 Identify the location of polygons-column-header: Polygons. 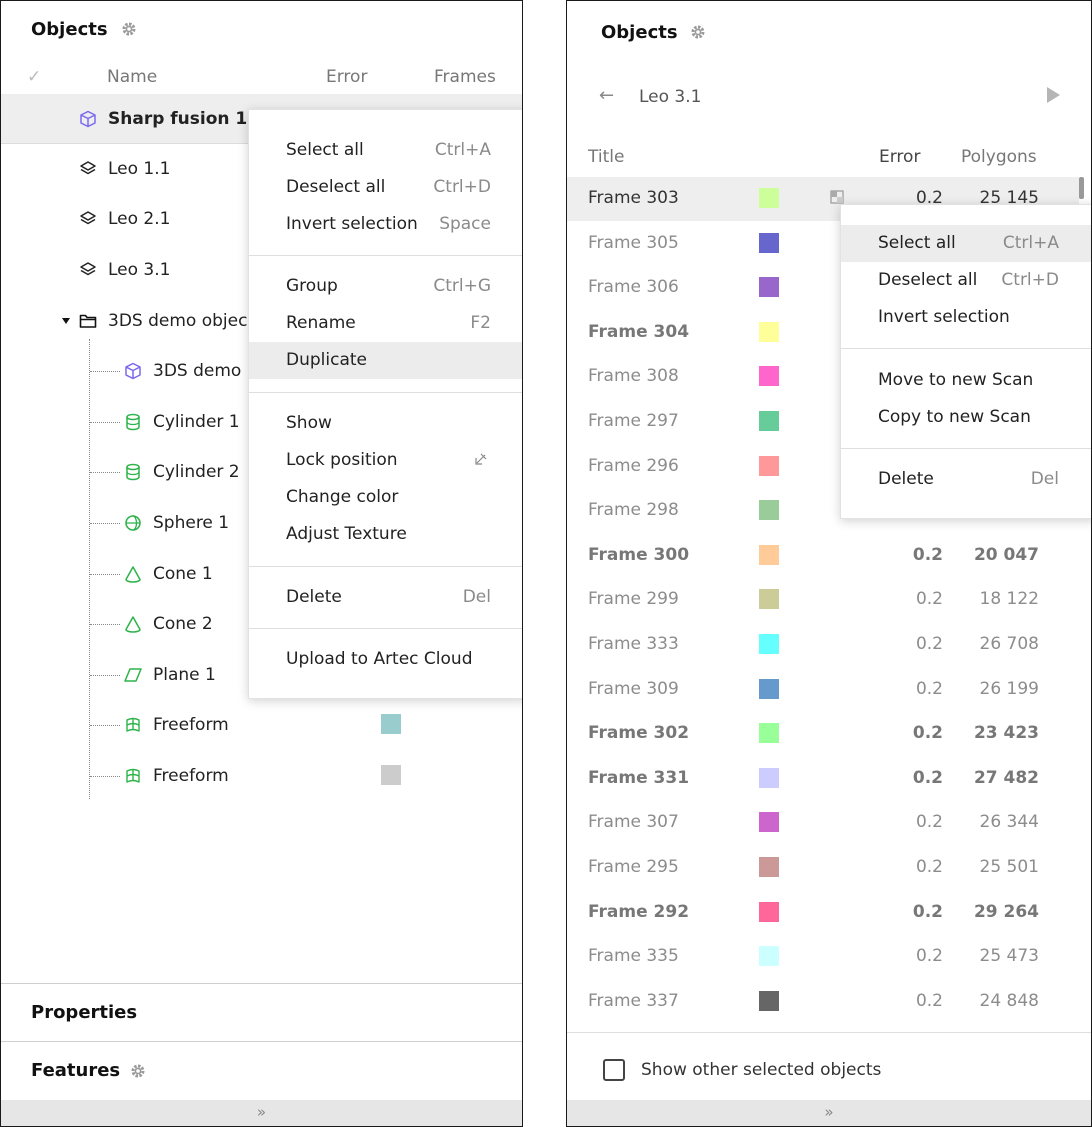
(999, 157).